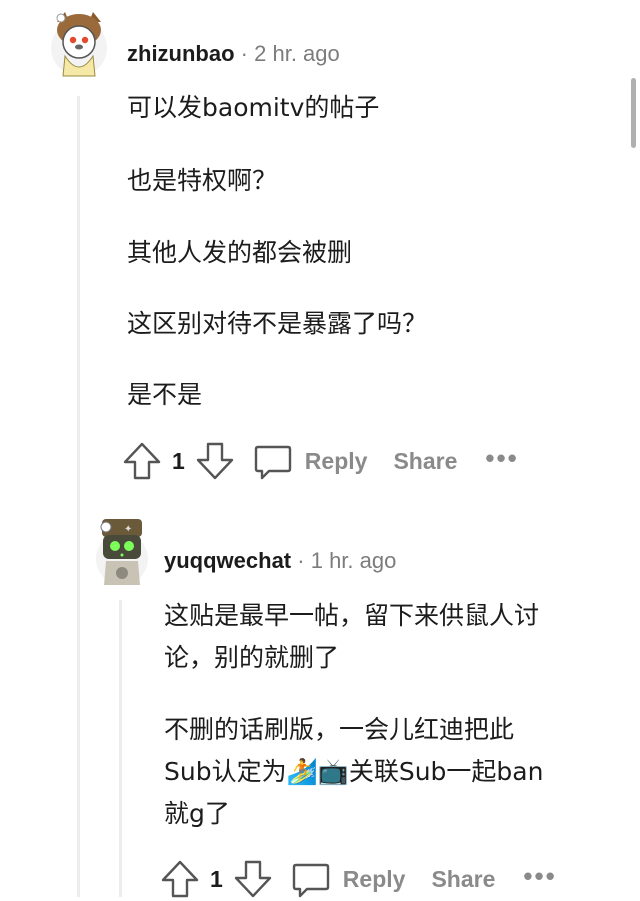 This screenshot has width=640, height=901. I want to click on comment-1-header: zhizunbao · 2 hr. ago, so click(233, 54).